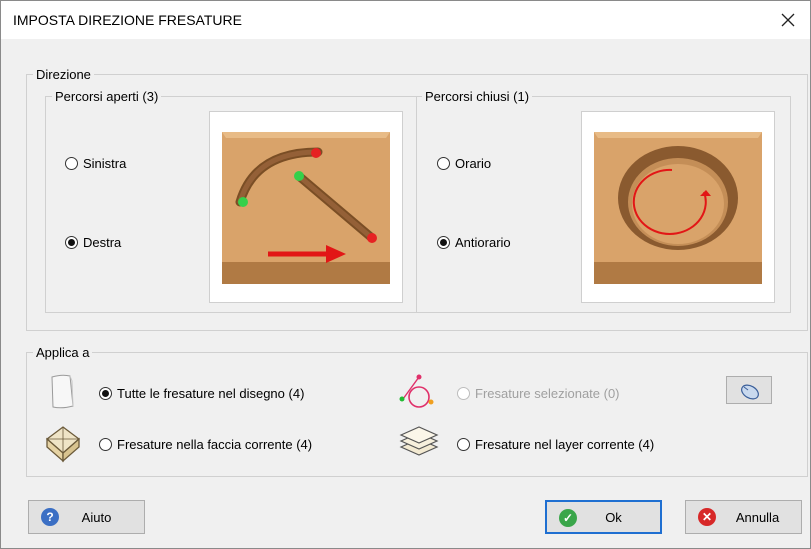 The image size is (811, 549). What do you see at coordinates (603, 517) in the screenshot?
I see `ok-button: ✓ Ok` at bounding box center [603, 517].